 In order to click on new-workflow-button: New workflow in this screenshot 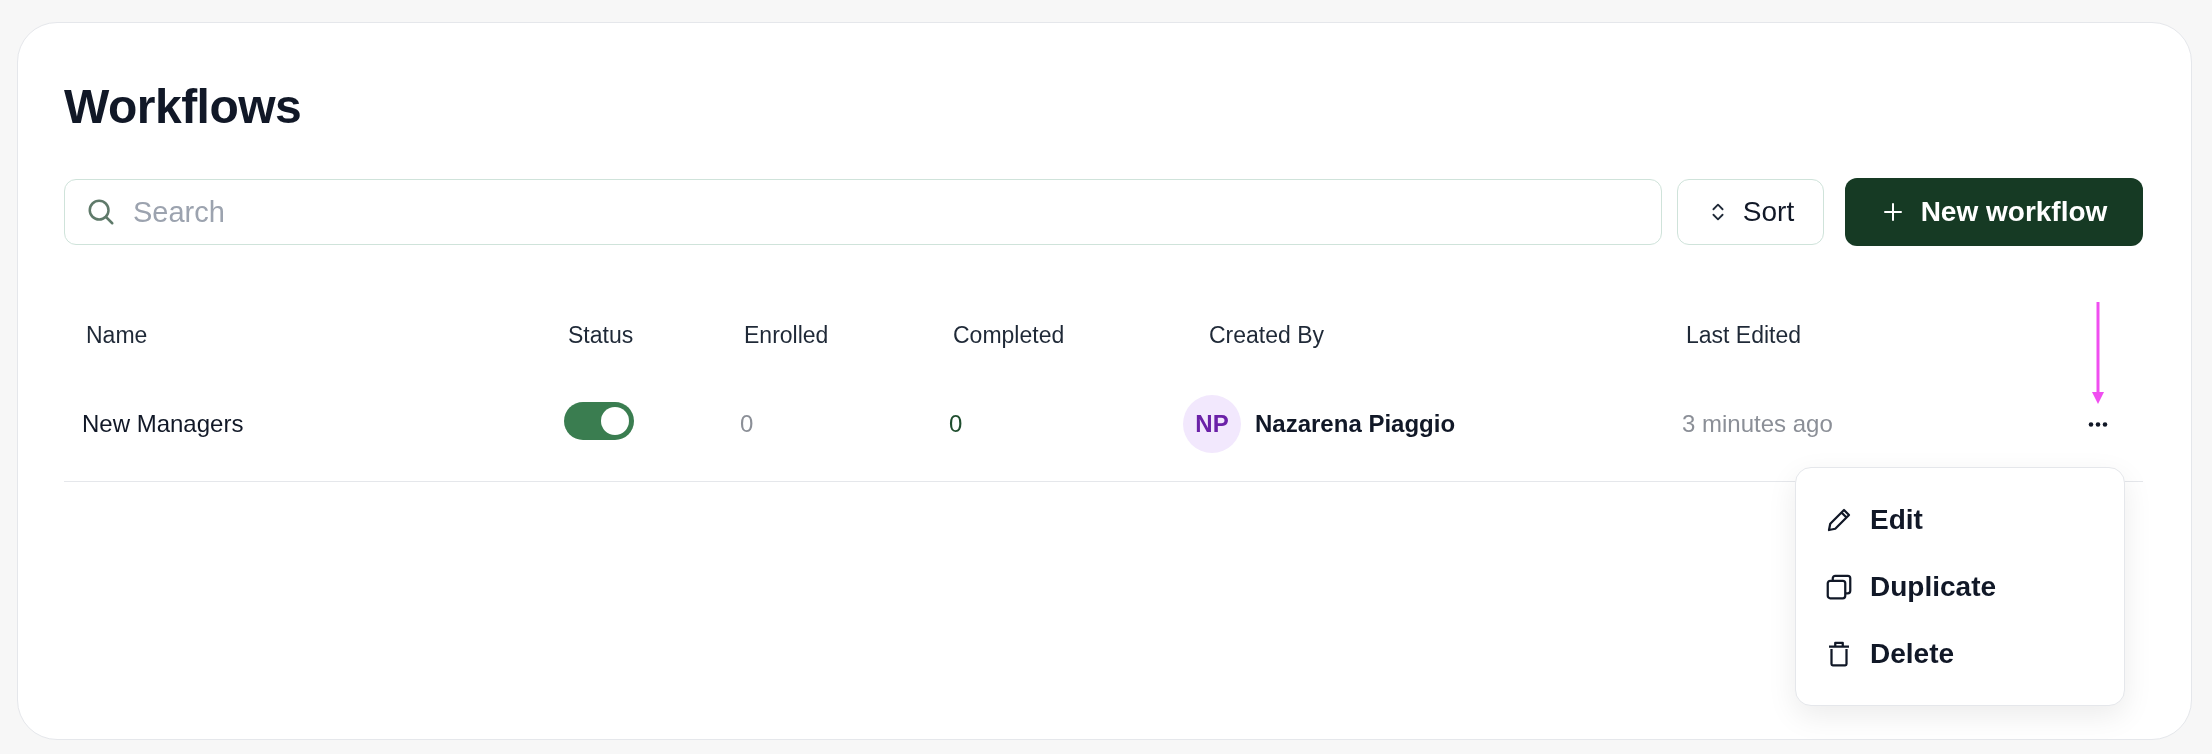, I will do `click(1994, 212)`.